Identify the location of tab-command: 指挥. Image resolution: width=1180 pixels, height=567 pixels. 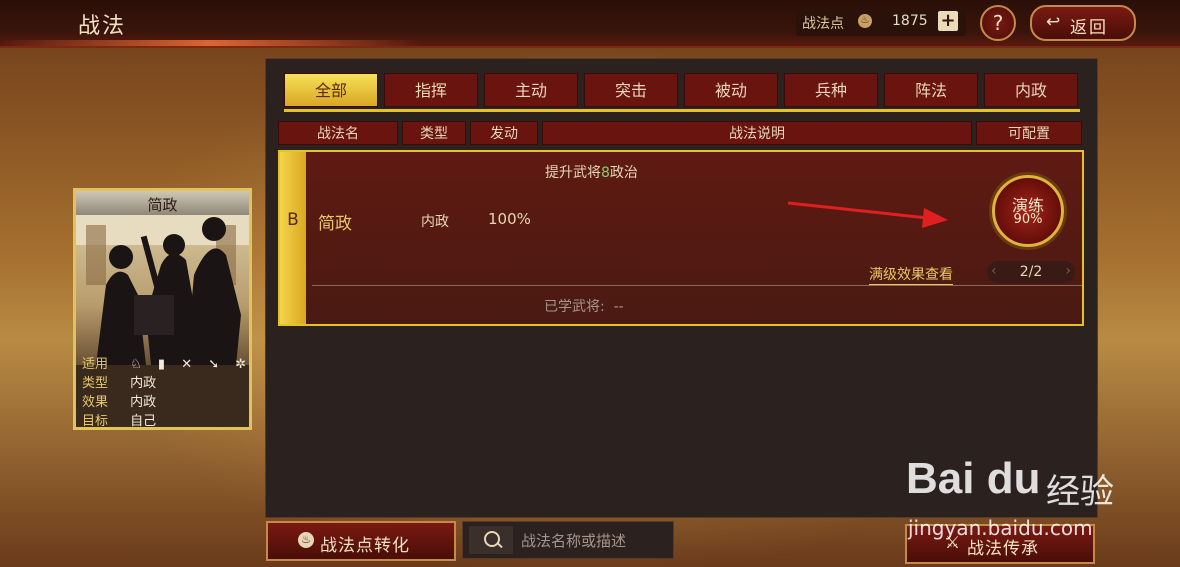
(431, 90).